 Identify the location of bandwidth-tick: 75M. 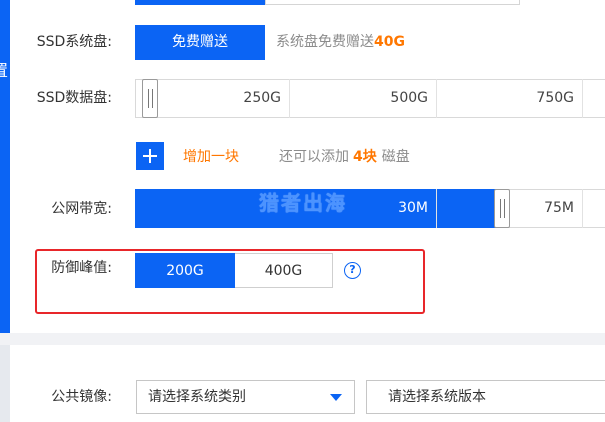
(510, 208).